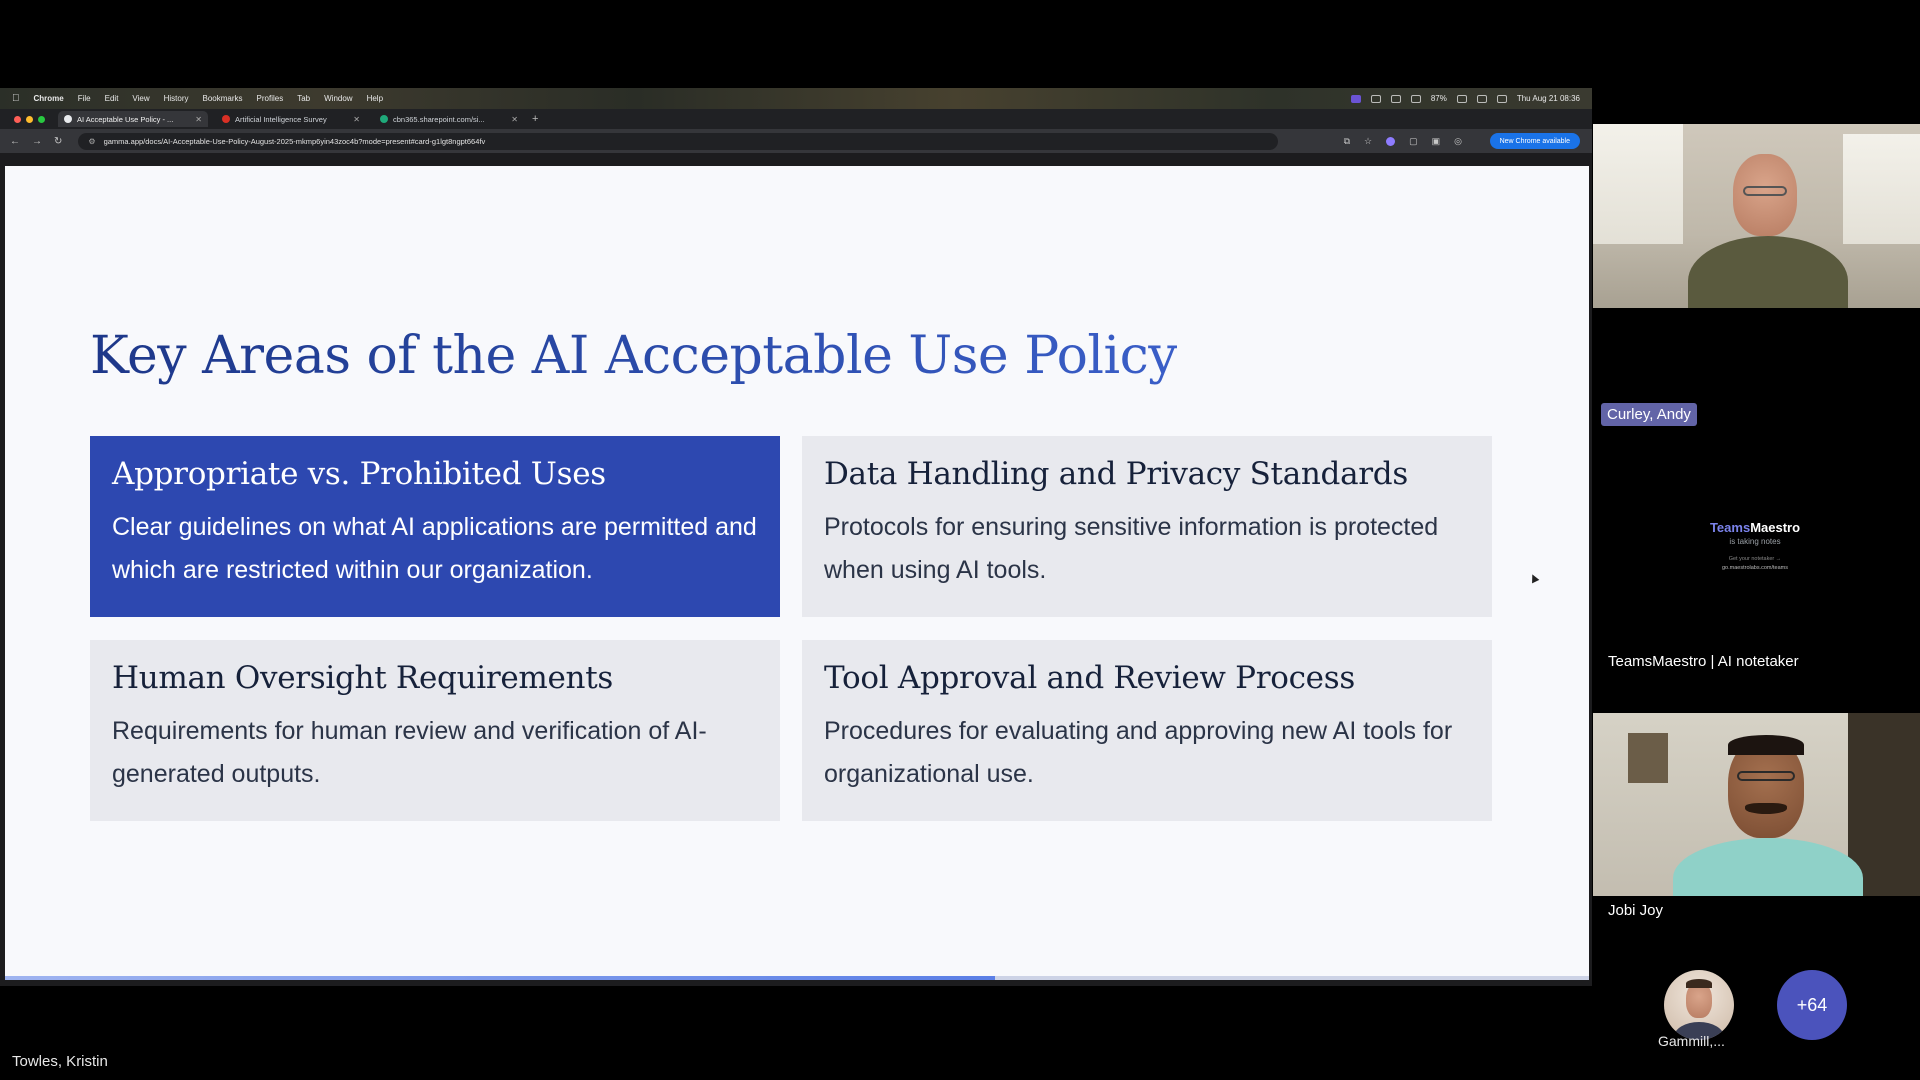 This screenshot has width=1920, height=1080. Describe the element at coordinates (1436, 141) in the screenshot. I see `side-panel-icon: ▣` at that location.